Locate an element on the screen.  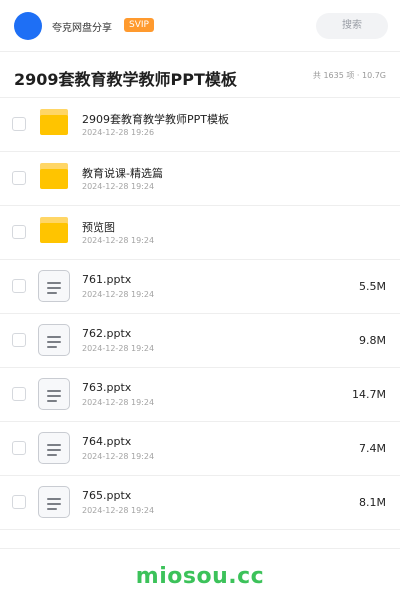
top-bar: 夸克网盘分享 SVIP 搜索 is located at coordinates (200, 26).